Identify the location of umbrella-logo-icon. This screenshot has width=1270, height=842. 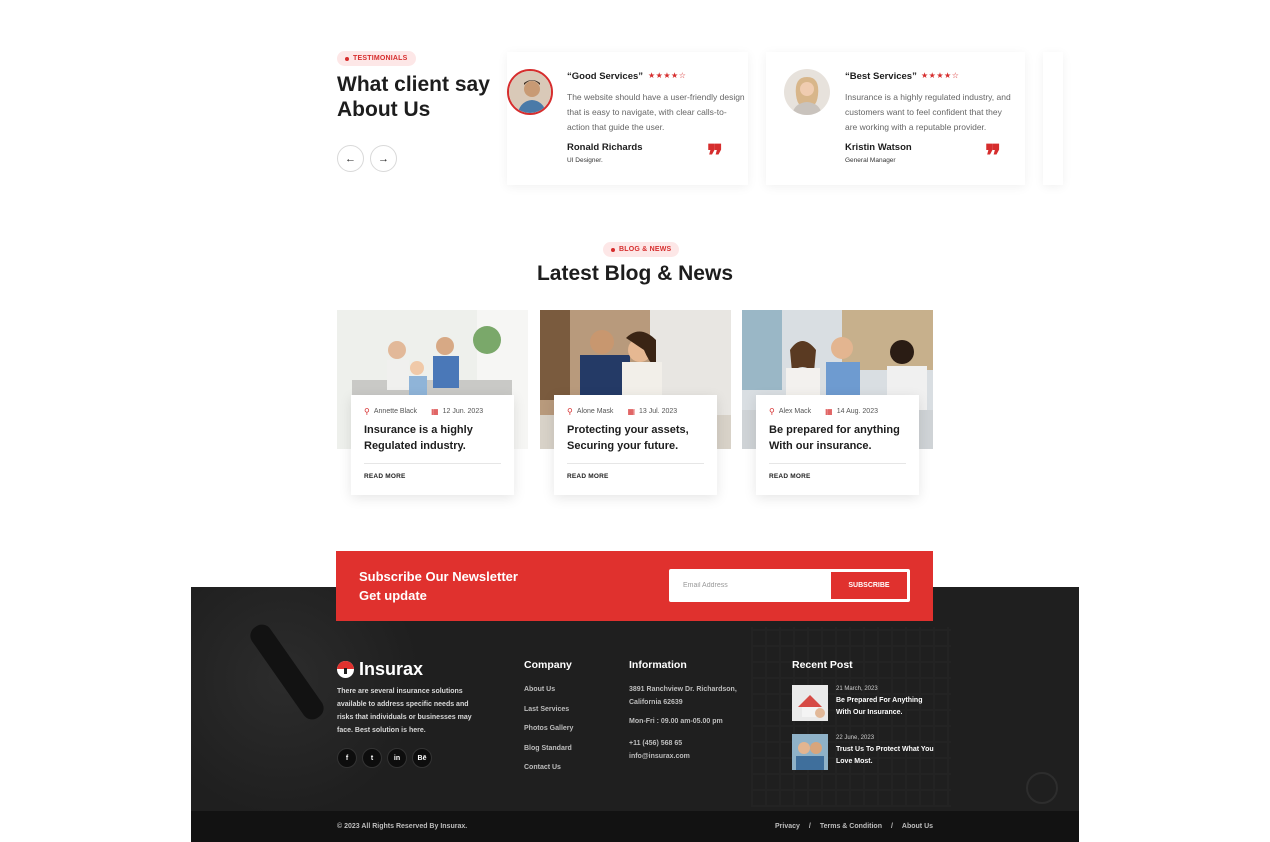
(345, 669).